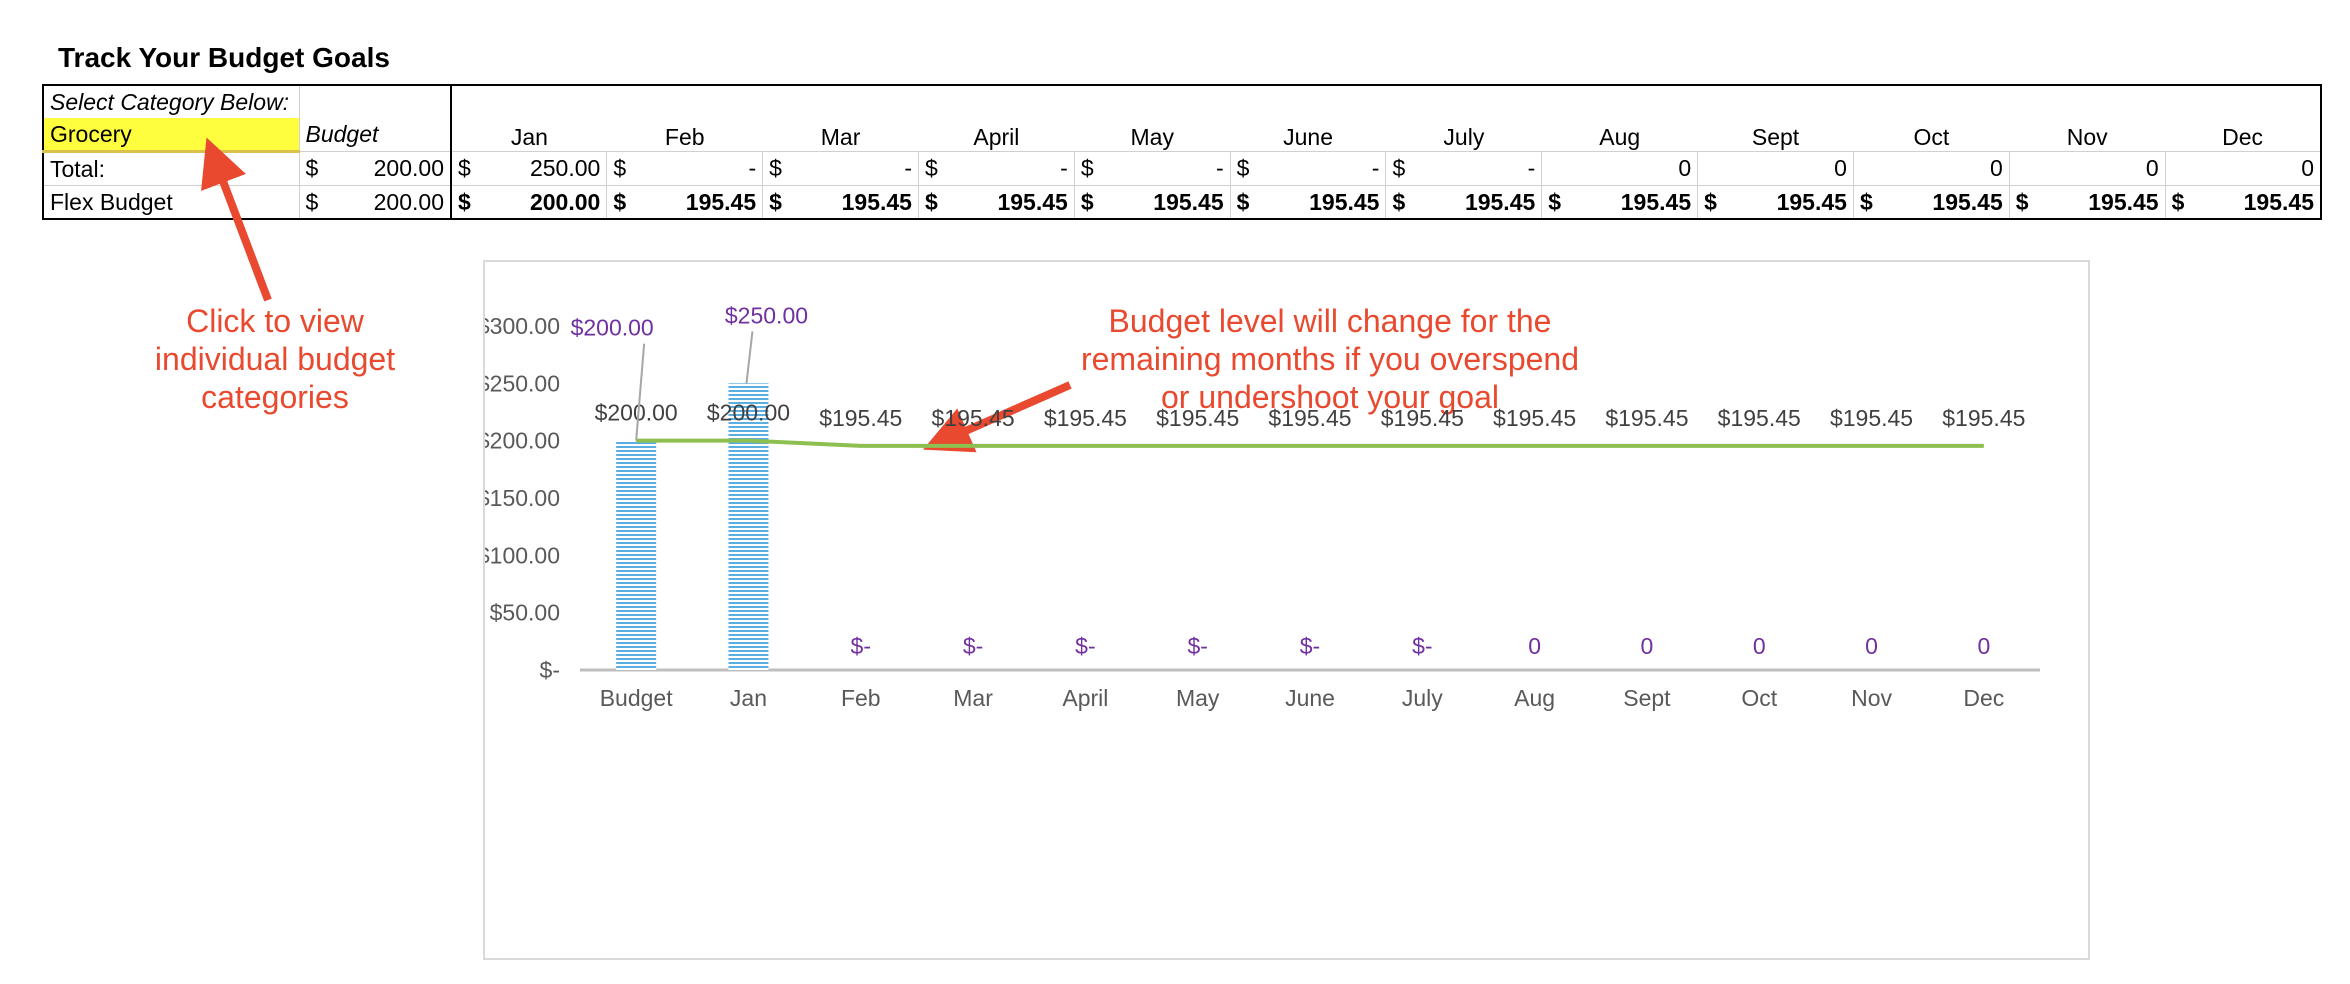 Image resolution: width=2350 pixels, height=984 pixels. Describe the element at coordinates (529, 168) in the screenshot. I see `total-month-cell: $250.00` at that location.